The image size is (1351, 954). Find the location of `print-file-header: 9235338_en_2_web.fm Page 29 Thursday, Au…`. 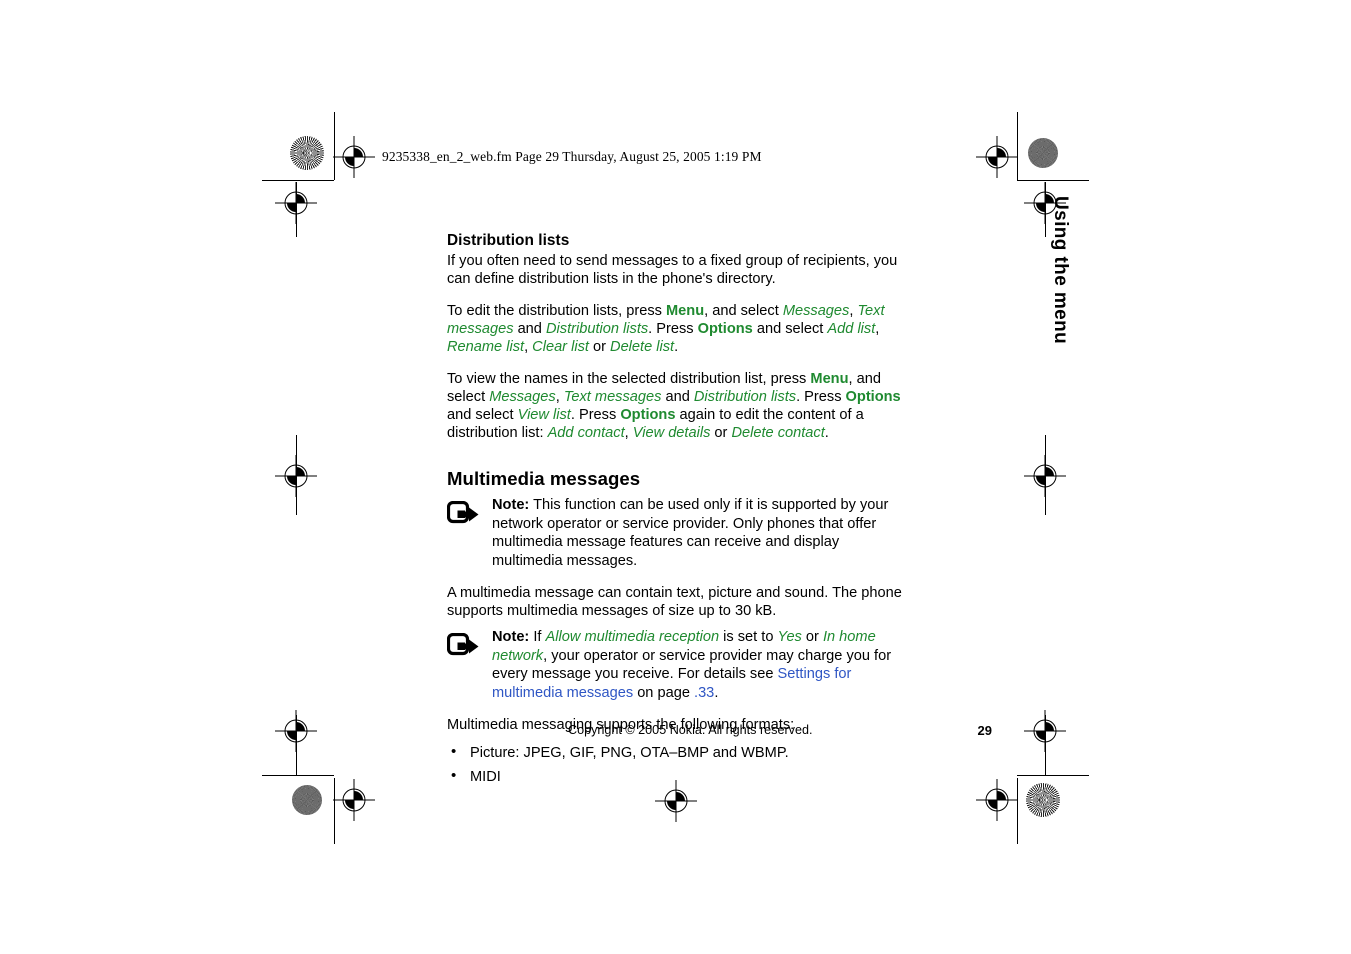

print-file-header: 9235338_en_2_web.fm Page 29 Thursday, Au… is located at coordinates (572, 156).